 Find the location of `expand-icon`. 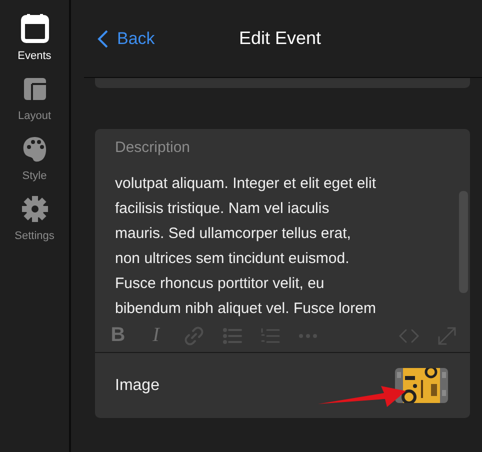

expand-icon is located at coordinates (447, 335).